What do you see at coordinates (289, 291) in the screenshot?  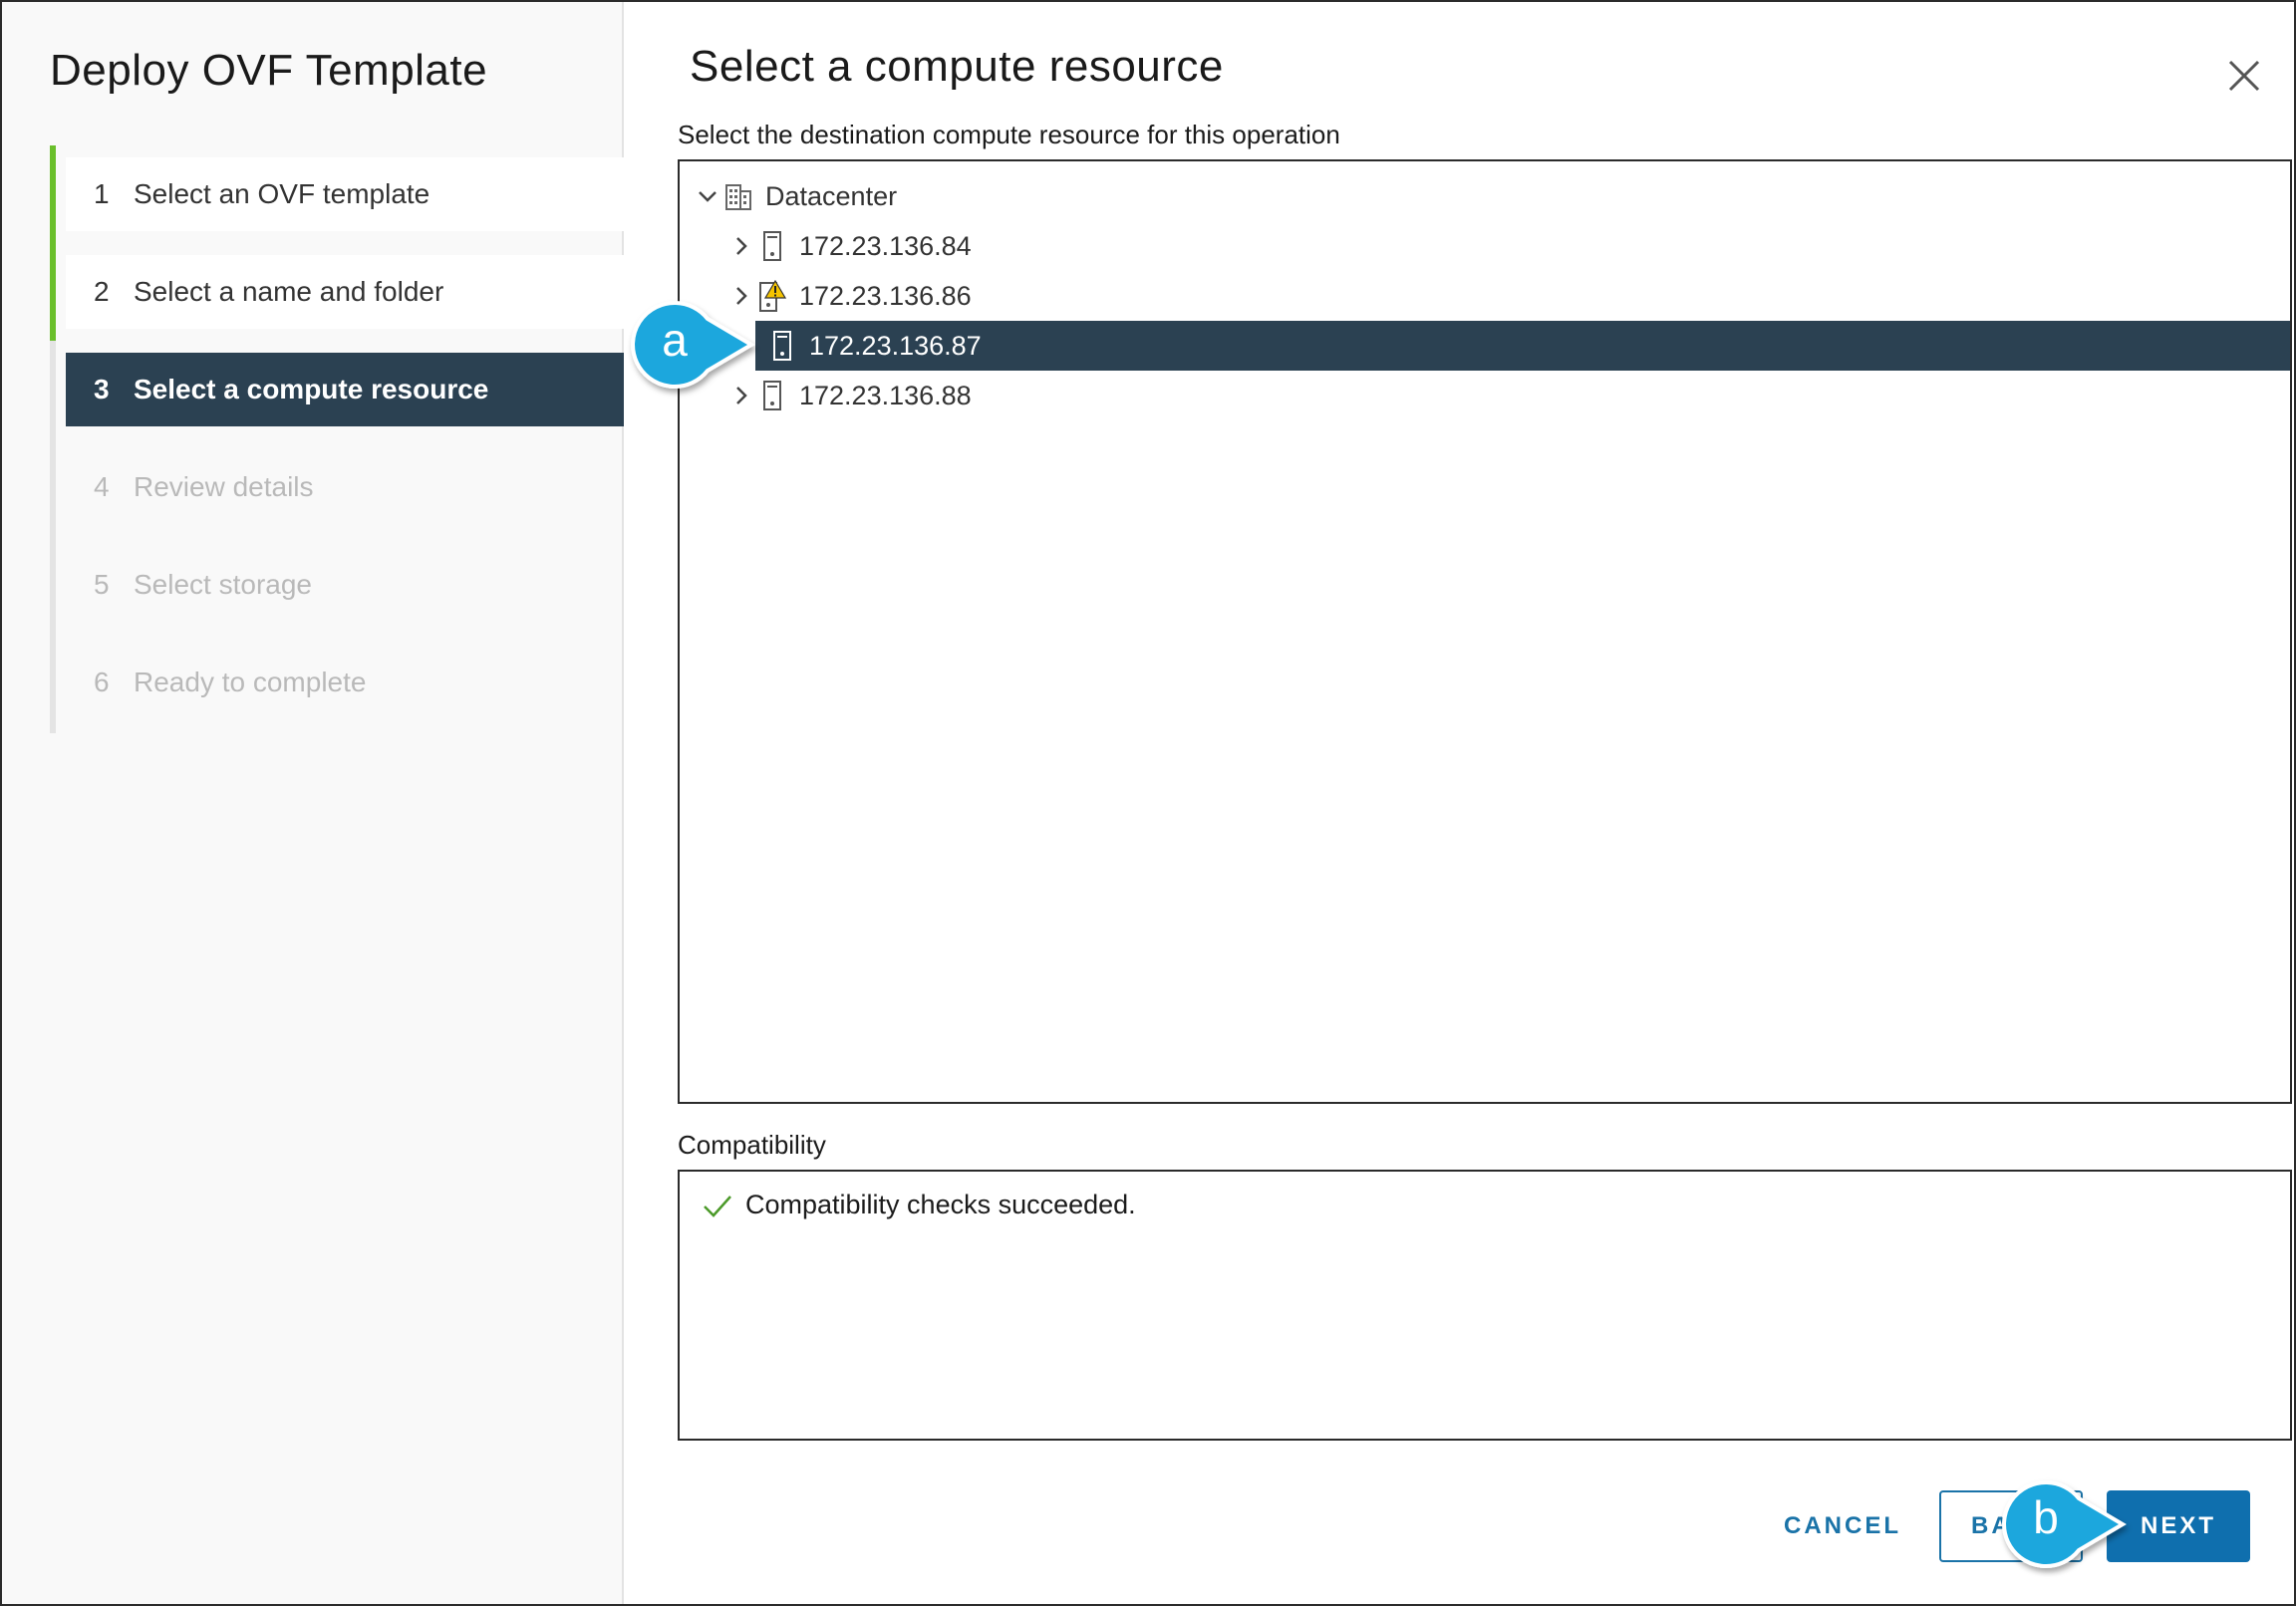 I see `step-label: Select a name and folder` at bounding box center [289, 291].